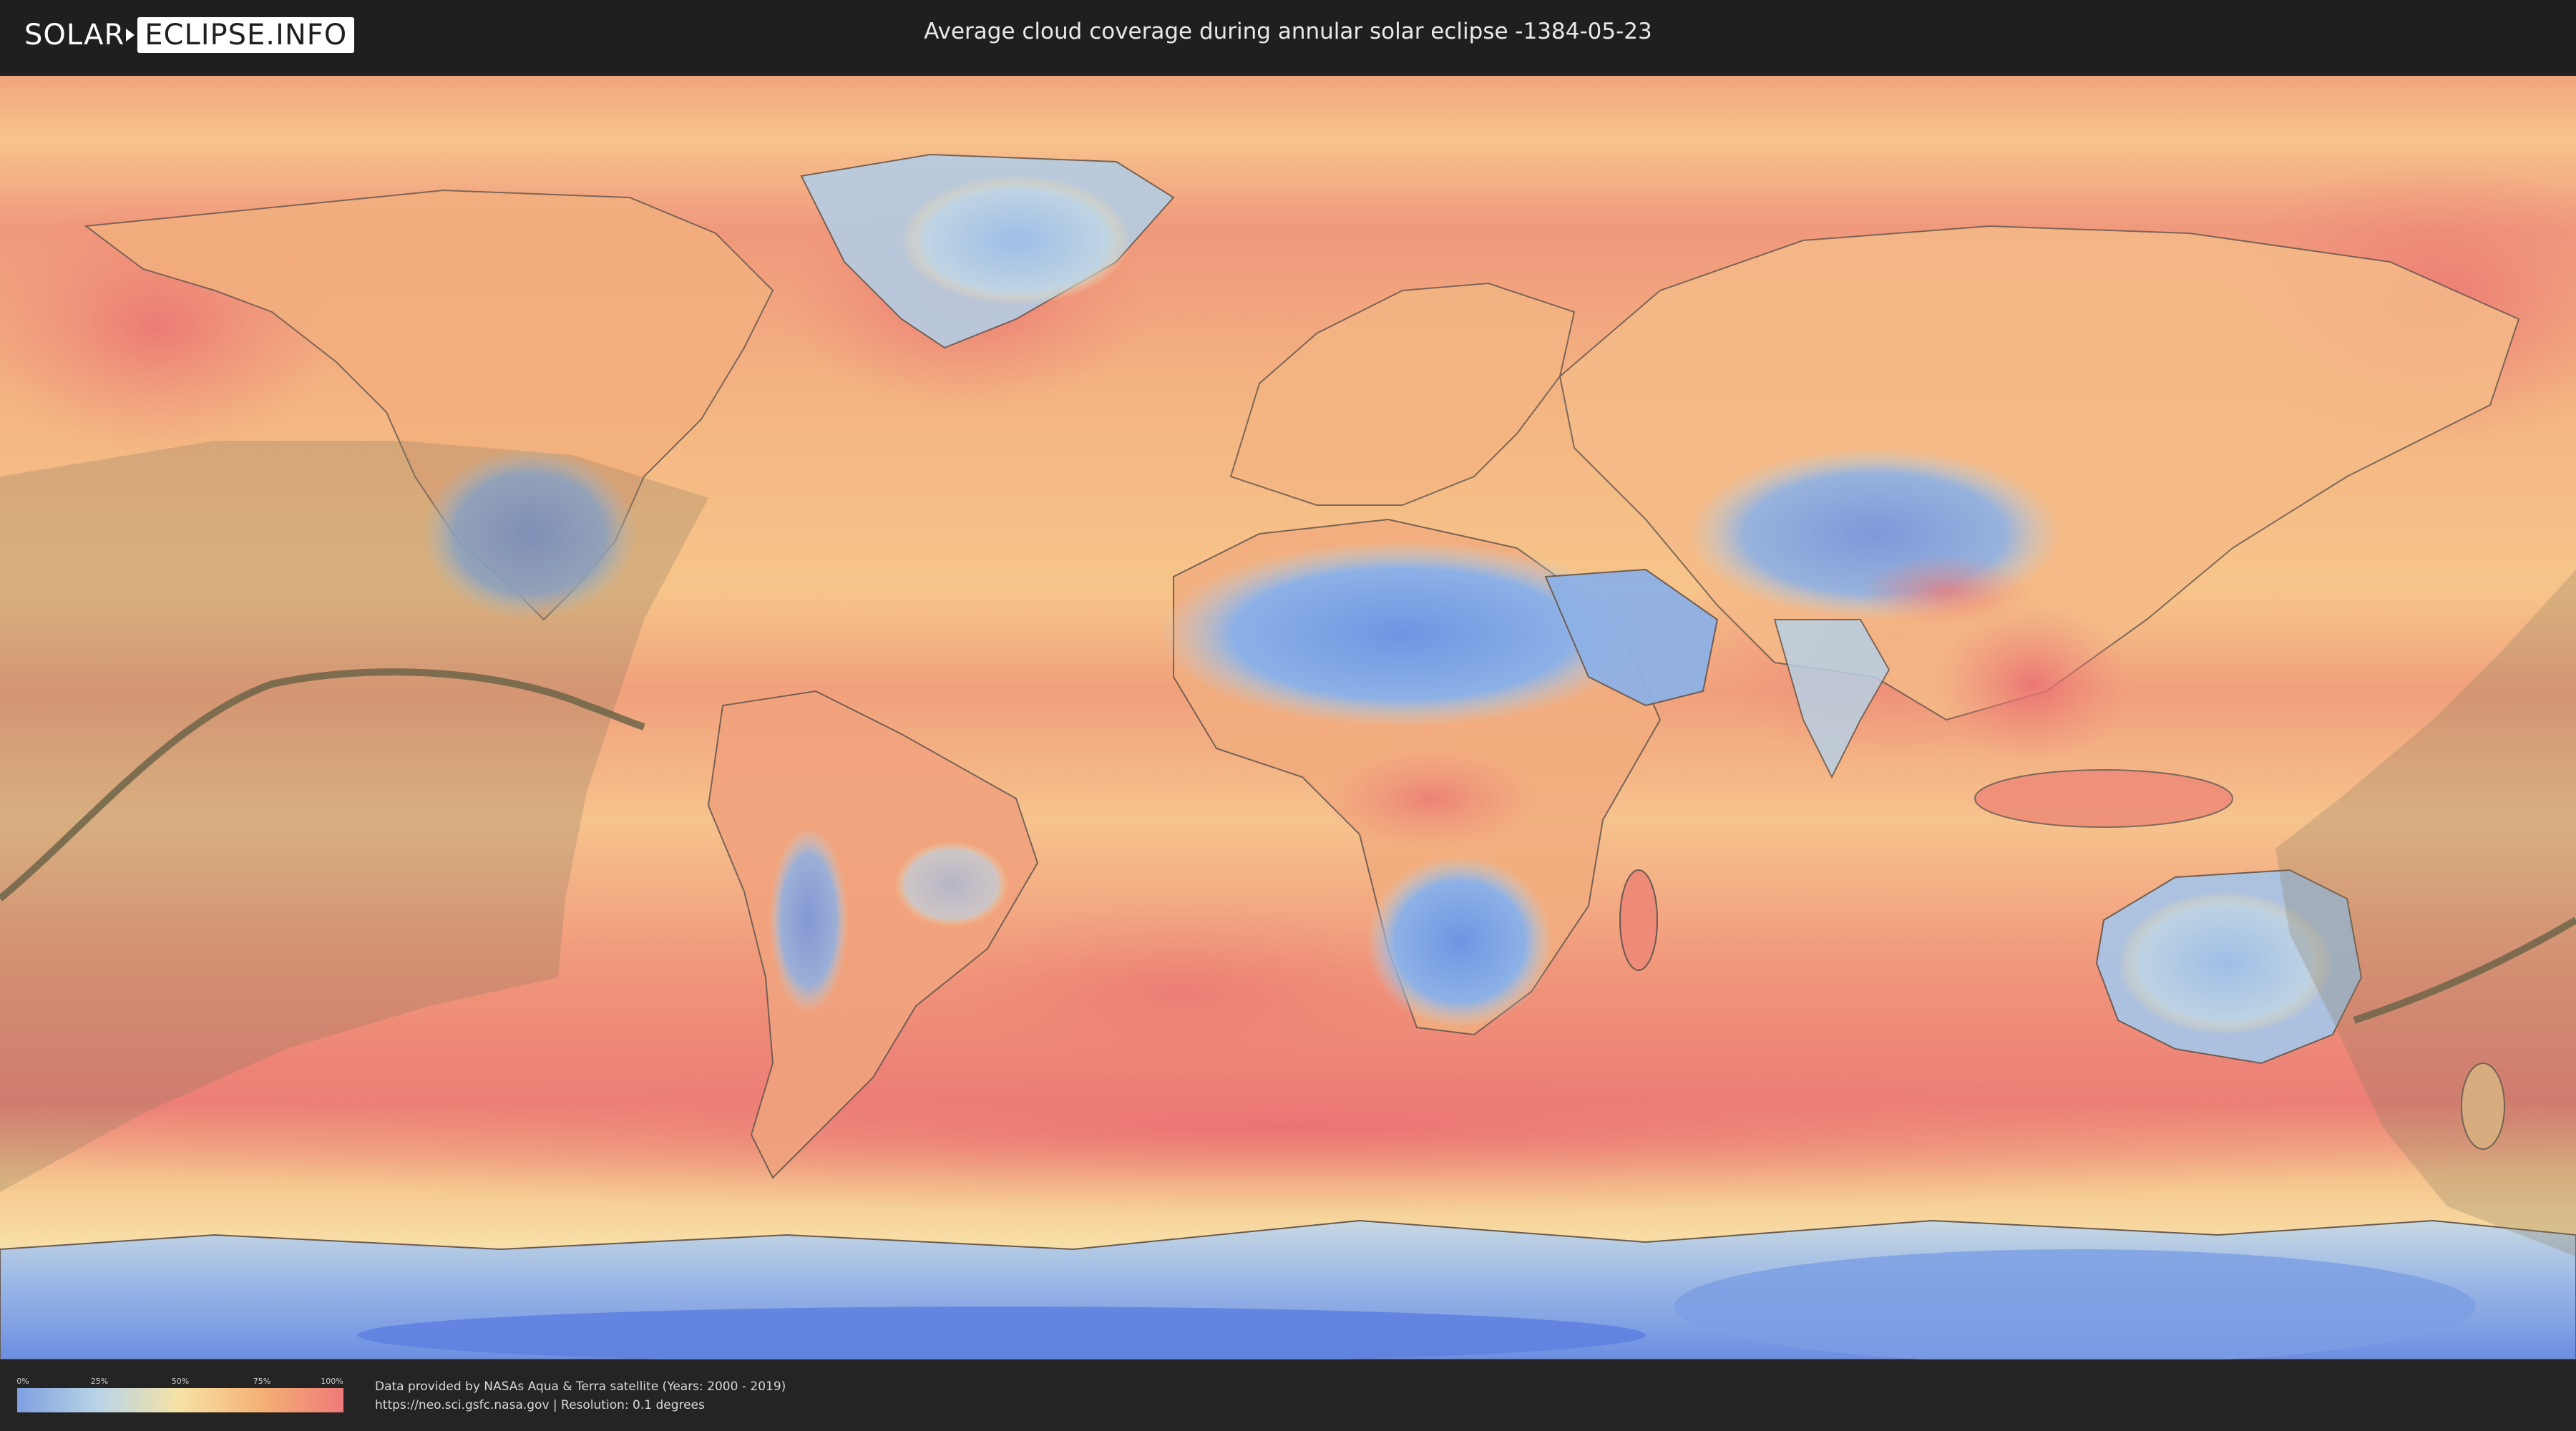 The image size is (2576, 1431). Describe the element at coordinates (332, 1382) in the screenshot. I see `legend-tick-100: 100%` at that location.